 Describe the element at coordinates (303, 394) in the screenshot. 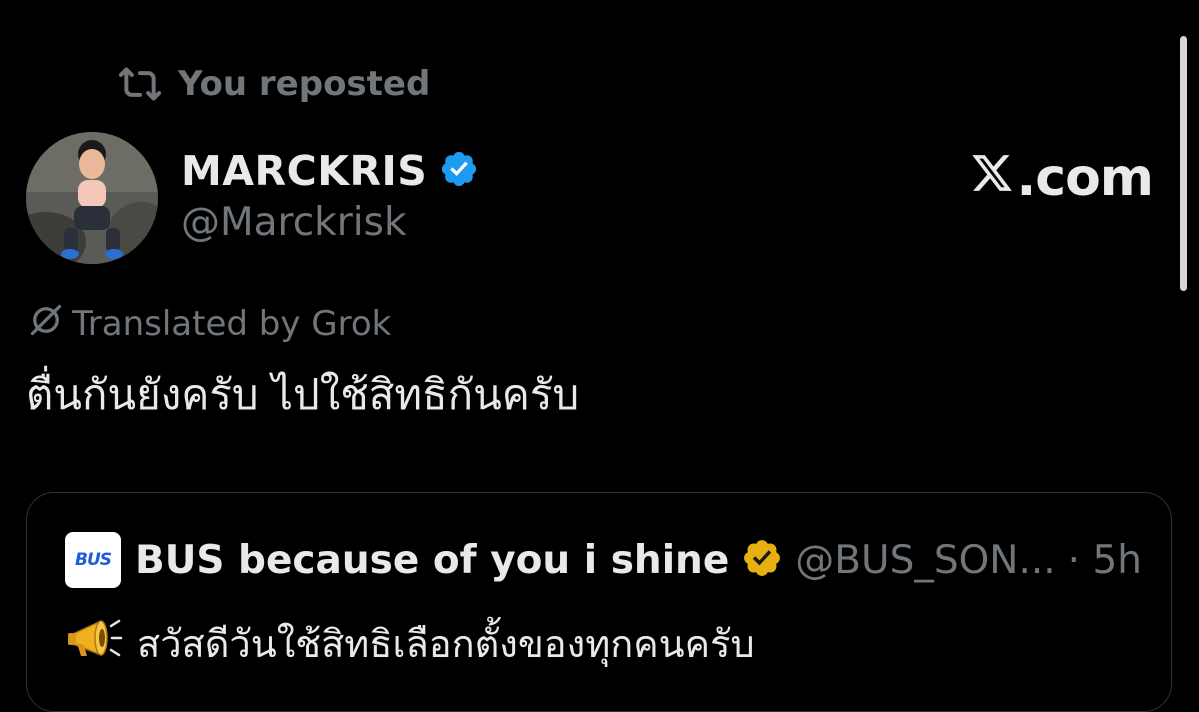

I see `tweet-text: ตื่นกันยังครับ ไปใช้สิทธิกันครับ` at that location.